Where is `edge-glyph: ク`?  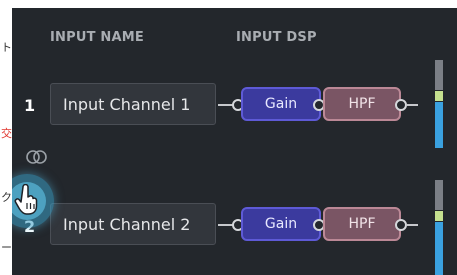 edge-glyph: ク is located at coordinates (6, 197).